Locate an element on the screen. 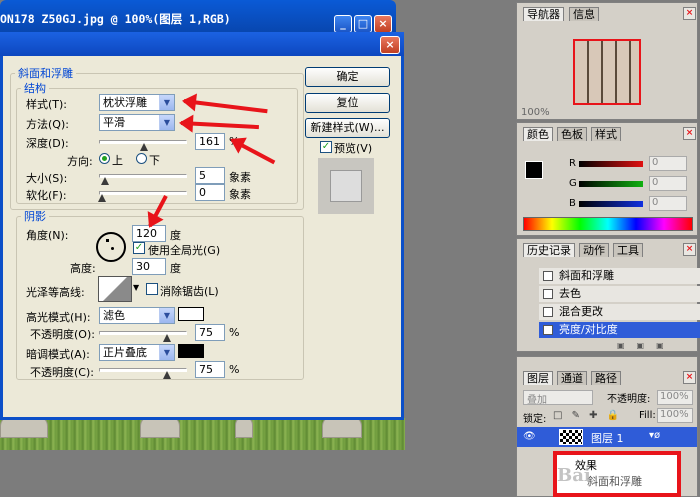  depth-slider-thumb is located at coordinates (144, 147).